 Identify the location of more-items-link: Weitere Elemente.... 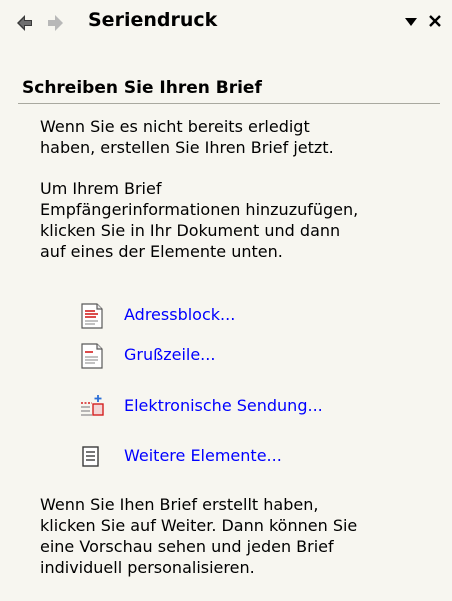
(248, 457).